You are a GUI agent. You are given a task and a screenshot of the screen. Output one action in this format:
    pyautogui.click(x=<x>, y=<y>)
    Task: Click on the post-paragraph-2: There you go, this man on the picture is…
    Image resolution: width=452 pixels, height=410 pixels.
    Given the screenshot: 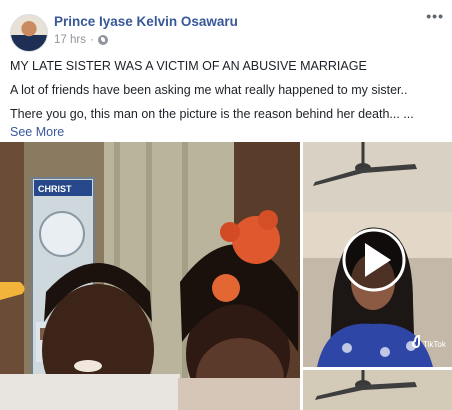 What is the action you would take?
    pyautogui.click(x=212, y=114)
    